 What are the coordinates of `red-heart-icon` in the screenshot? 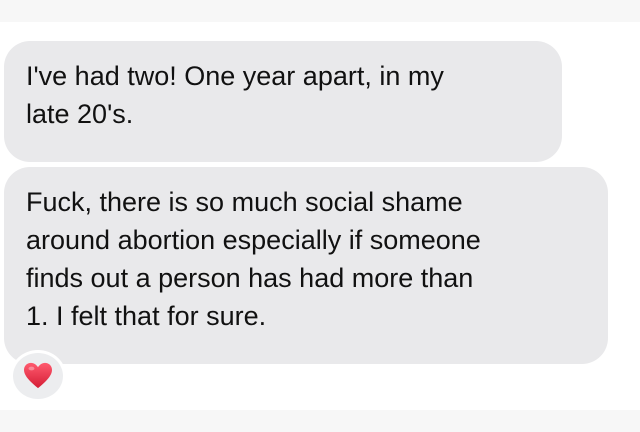 It's located at (38, 375).